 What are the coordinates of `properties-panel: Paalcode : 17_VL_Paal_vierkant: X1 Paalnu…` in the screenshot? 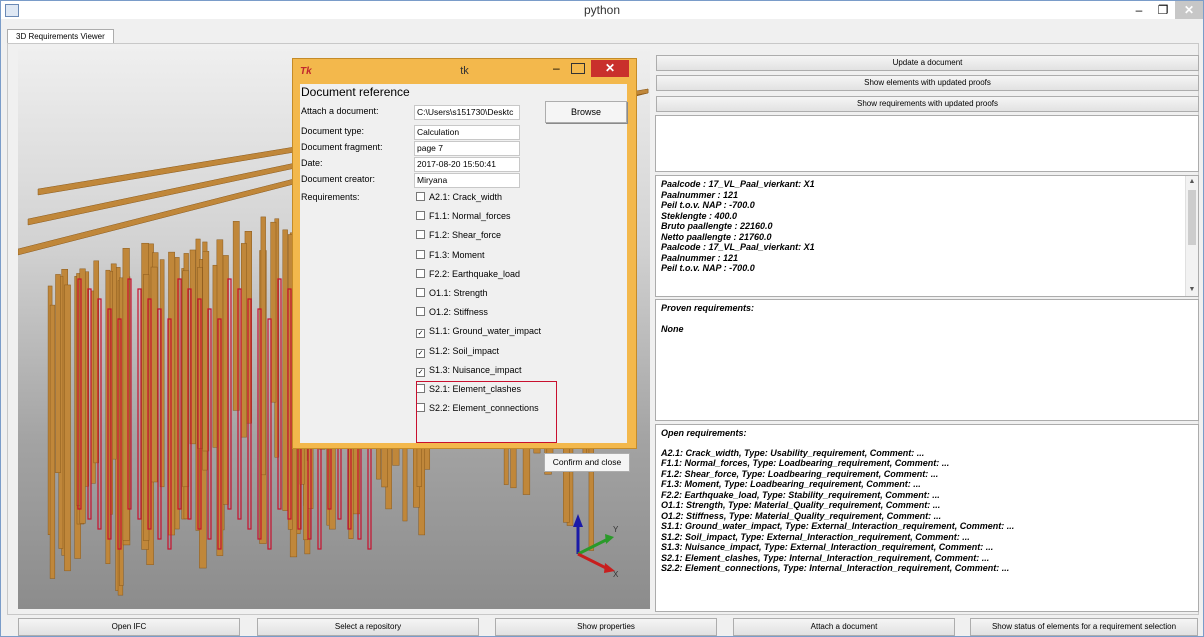 It's located at (927, 236).